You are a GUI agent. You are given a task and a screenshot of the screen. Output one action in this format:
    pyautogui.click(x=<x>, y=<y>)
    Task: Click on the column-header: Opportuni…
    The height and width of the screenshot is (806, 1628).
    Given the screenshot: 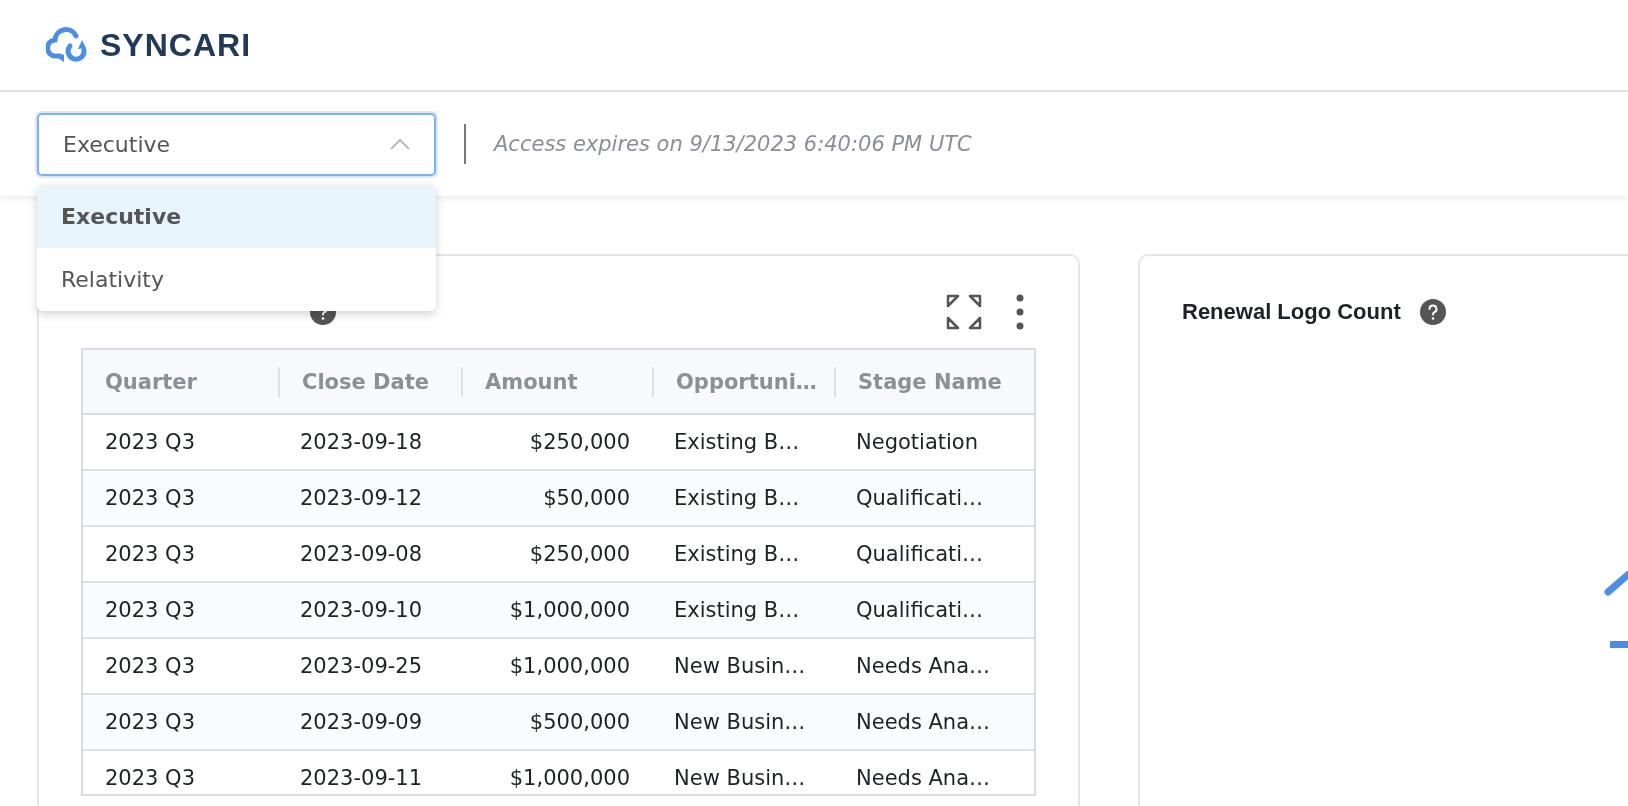 What is the action you would take?
    pyautogui.click(x=743, y=381)
    